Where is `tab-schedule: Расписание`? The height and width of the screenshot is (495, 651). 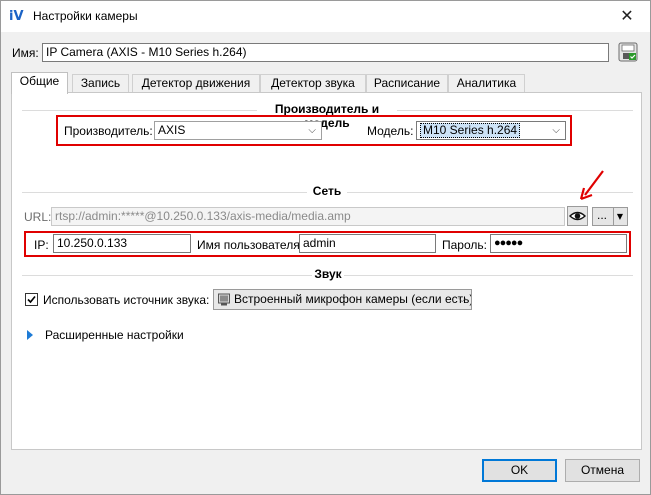 tab-schedule: Расписание is located at coordinates (407, 83).